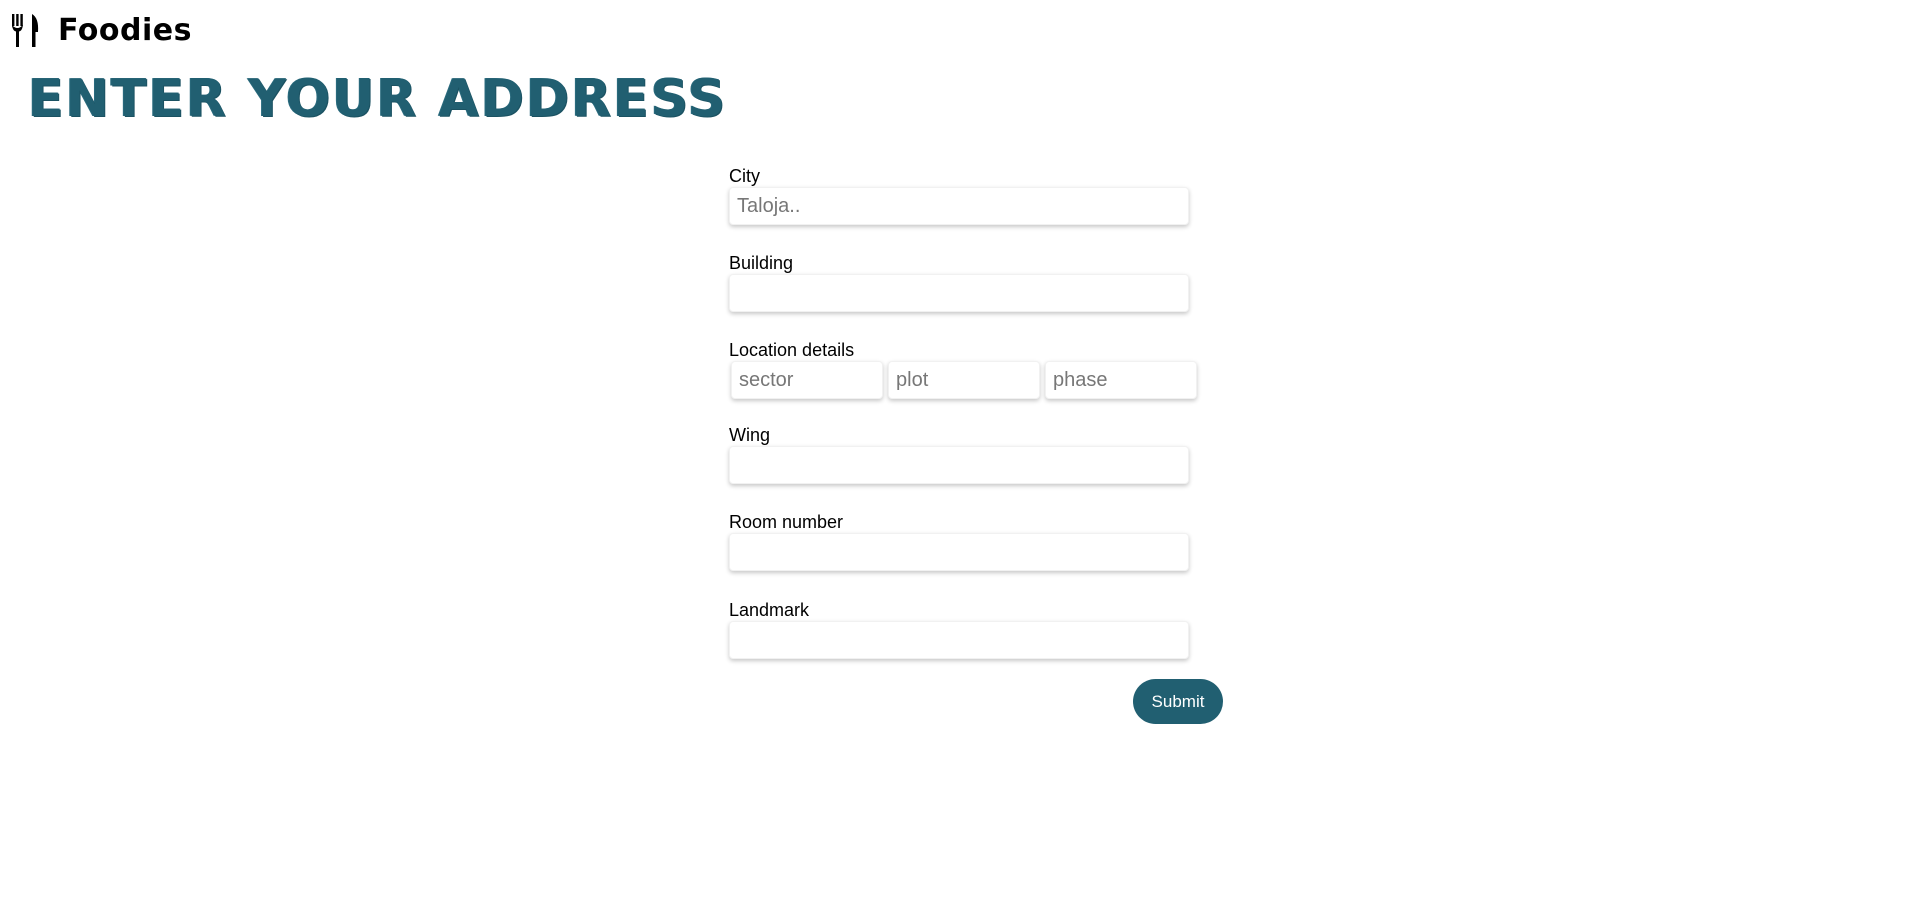 The width and height of the screenshot is (1912, 905). Describe the element at coordinates (959, 465) in the screenshot. I see `wing-input` at that location.